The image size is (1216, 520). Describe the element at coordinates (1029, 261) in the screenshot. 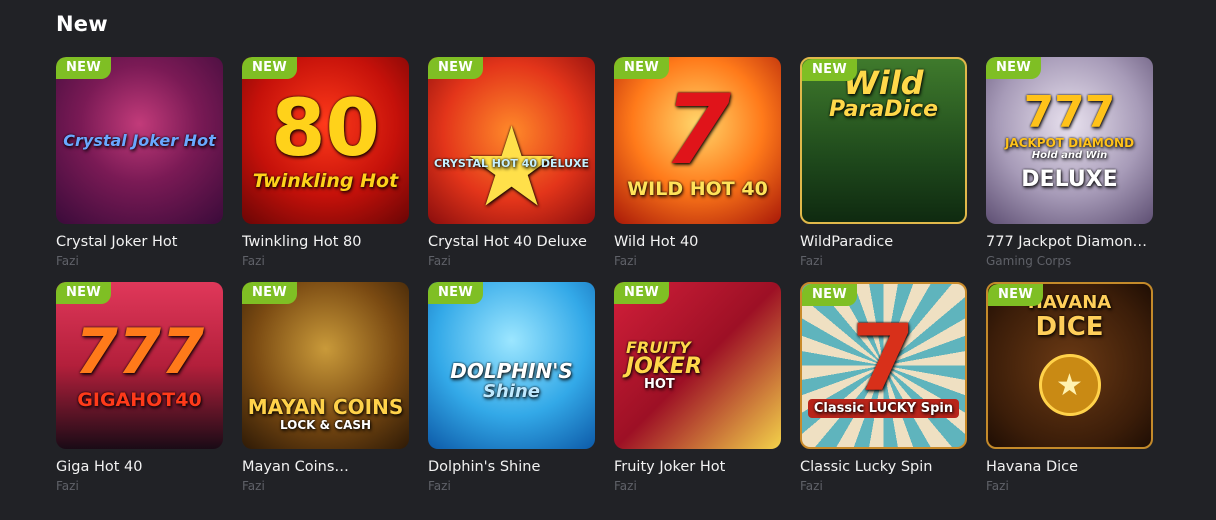

I see `game-provider: Gaming Corps` at that location.